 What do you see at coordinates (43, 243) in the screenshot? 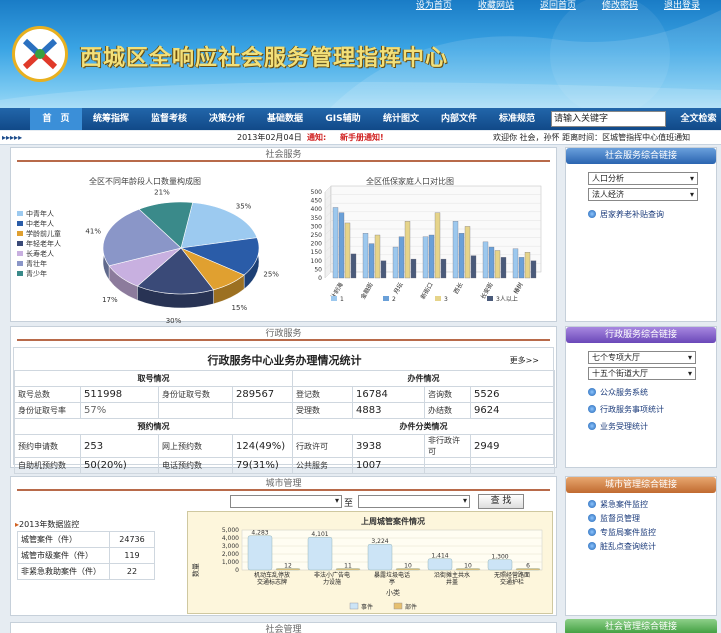
I see `legend-label: 年轻老年人` at bounding box center [43, 243].